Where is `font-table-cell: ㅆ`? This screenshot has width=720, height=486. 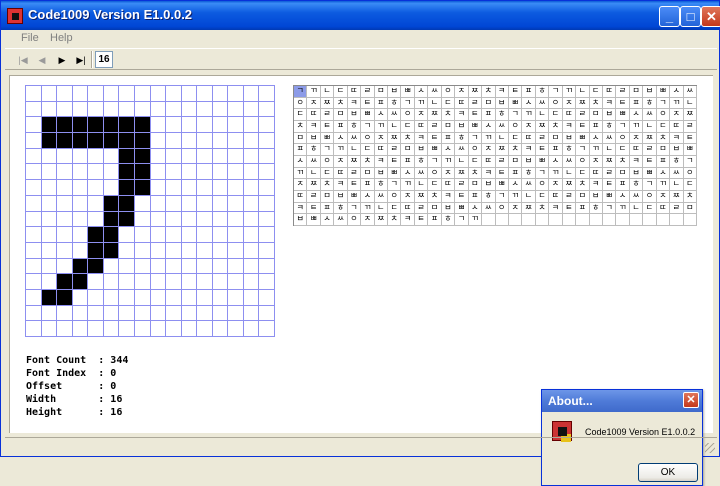 font-table-cell: ㅆ is located at coordinates (529, 185).